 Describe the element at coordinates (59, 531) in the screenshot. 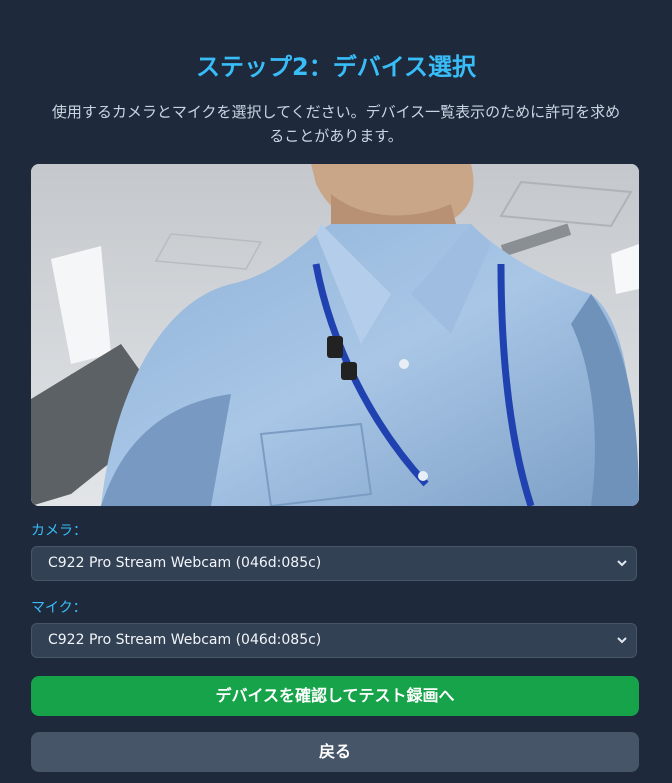

I see `camera-label: カメラ：` at that location.